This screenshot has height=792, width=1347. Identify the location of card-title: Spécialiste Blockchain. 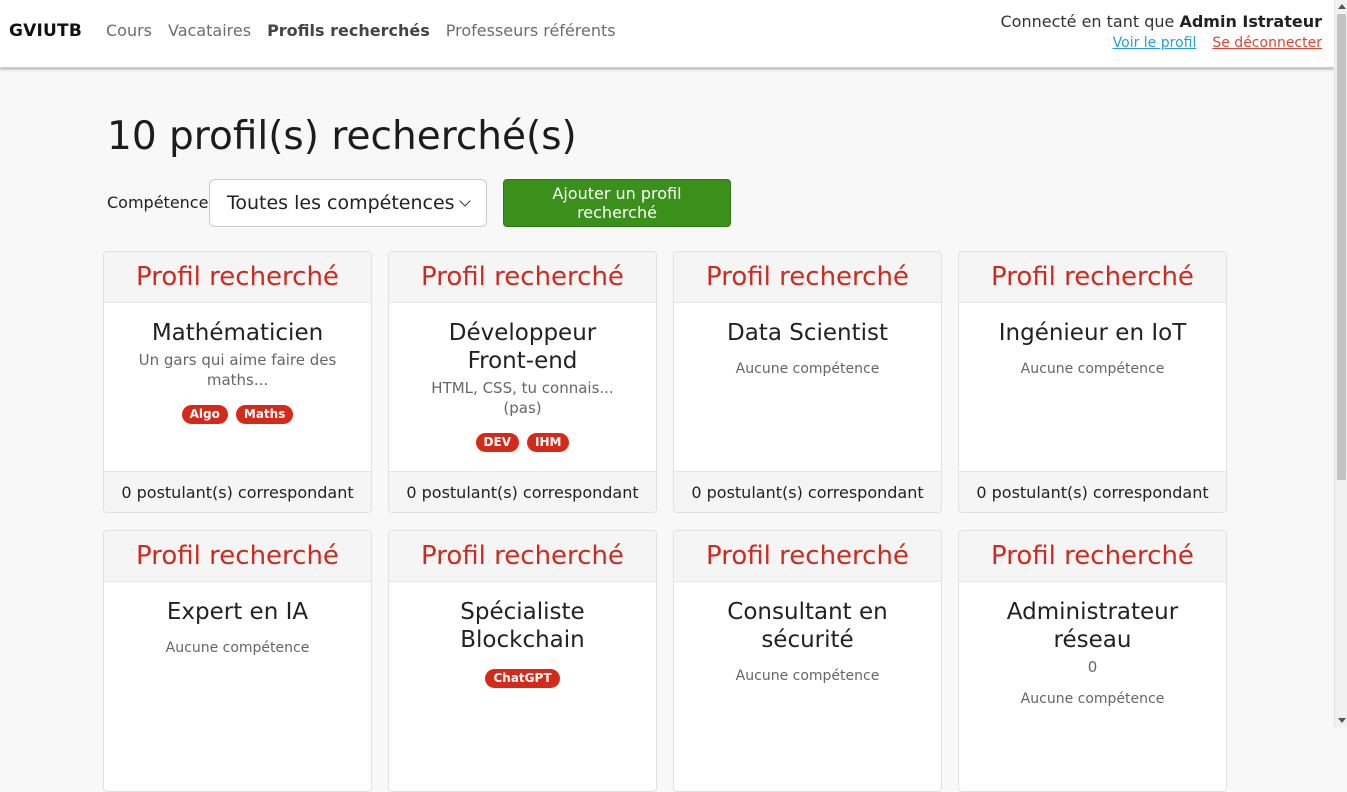
(522, 626).